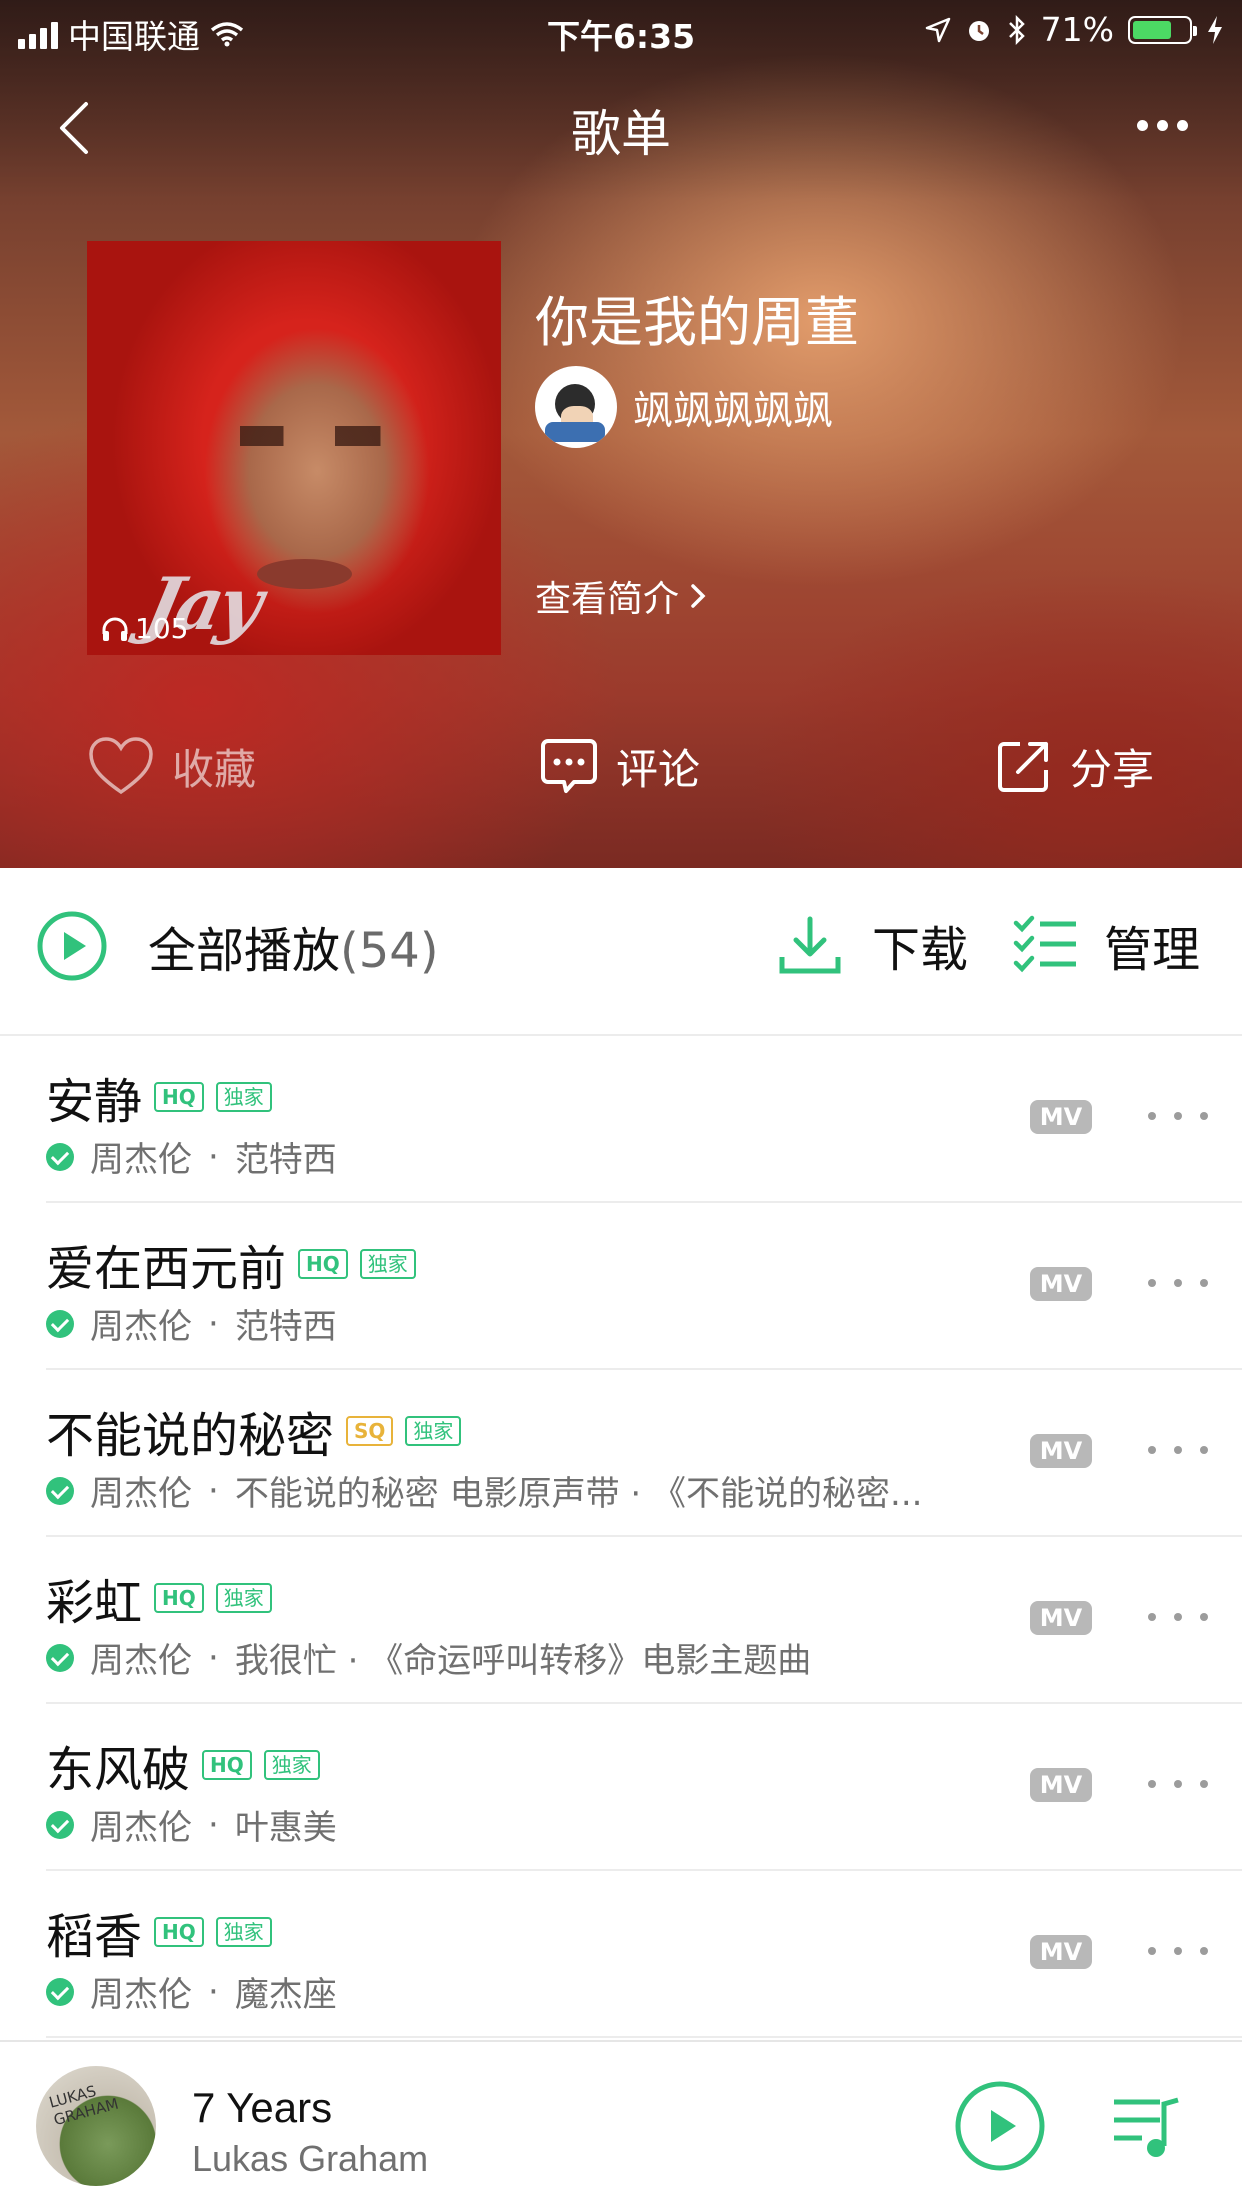 Image resolution: width=1242 pixels, height=2210 pixels. Describe the element at coordinates (1016, 29) in the screenshot. I see `bluetooth-icon` at that location.